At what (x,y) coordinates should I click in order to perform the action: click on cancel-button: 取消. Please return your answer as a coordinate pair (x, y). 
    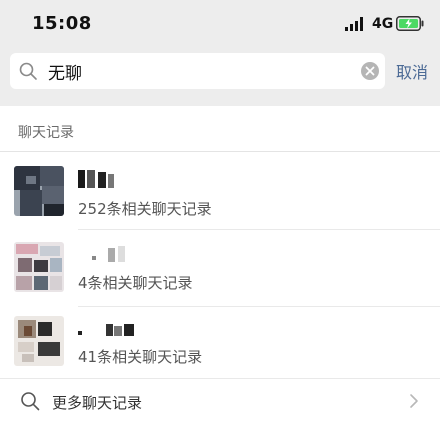
    Looking at the image, I should click on (412, 71).